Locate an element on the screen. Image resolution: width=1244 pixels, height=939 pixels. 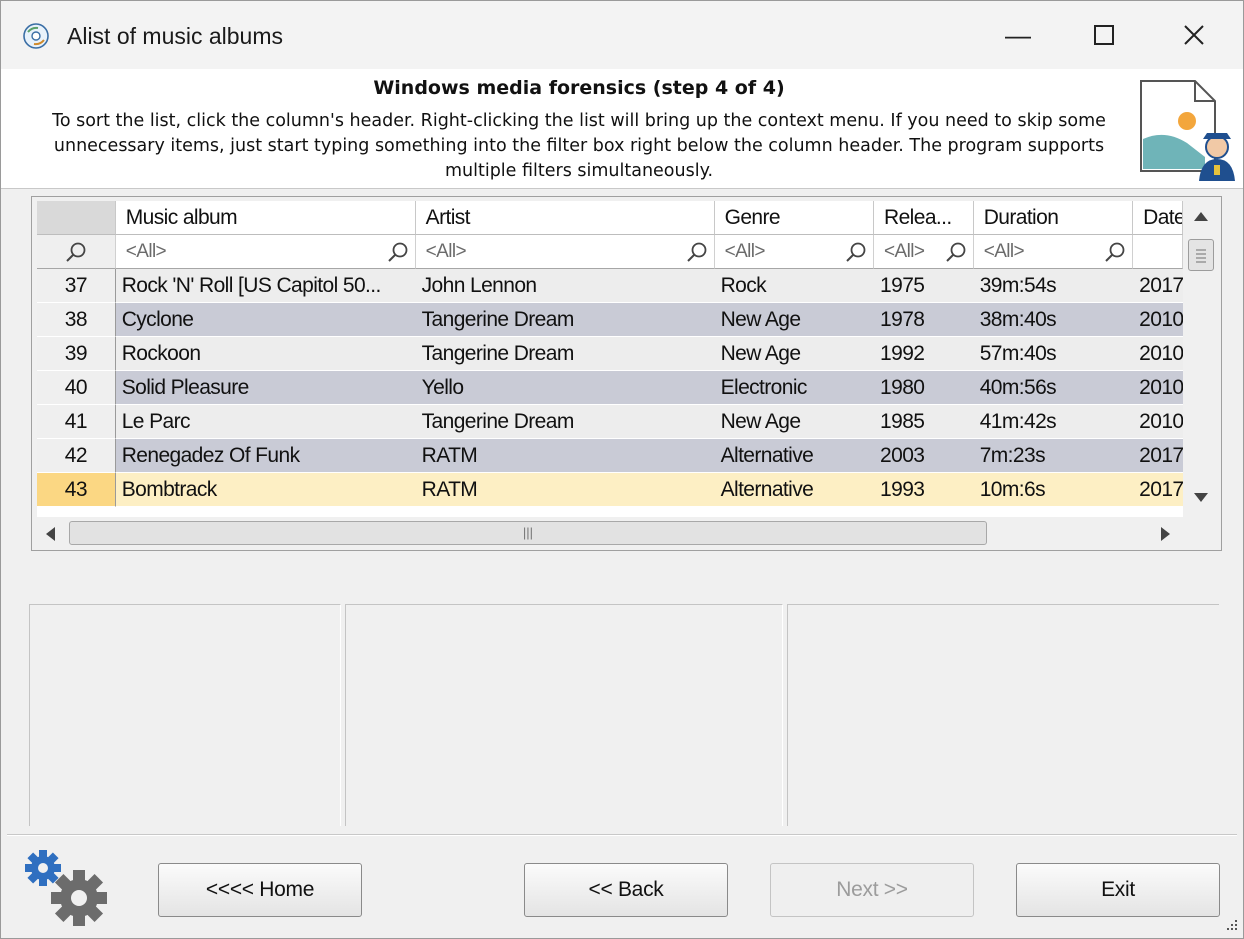
horizontal-scroll-thumb: ||| is located at coordinates (528, 533).